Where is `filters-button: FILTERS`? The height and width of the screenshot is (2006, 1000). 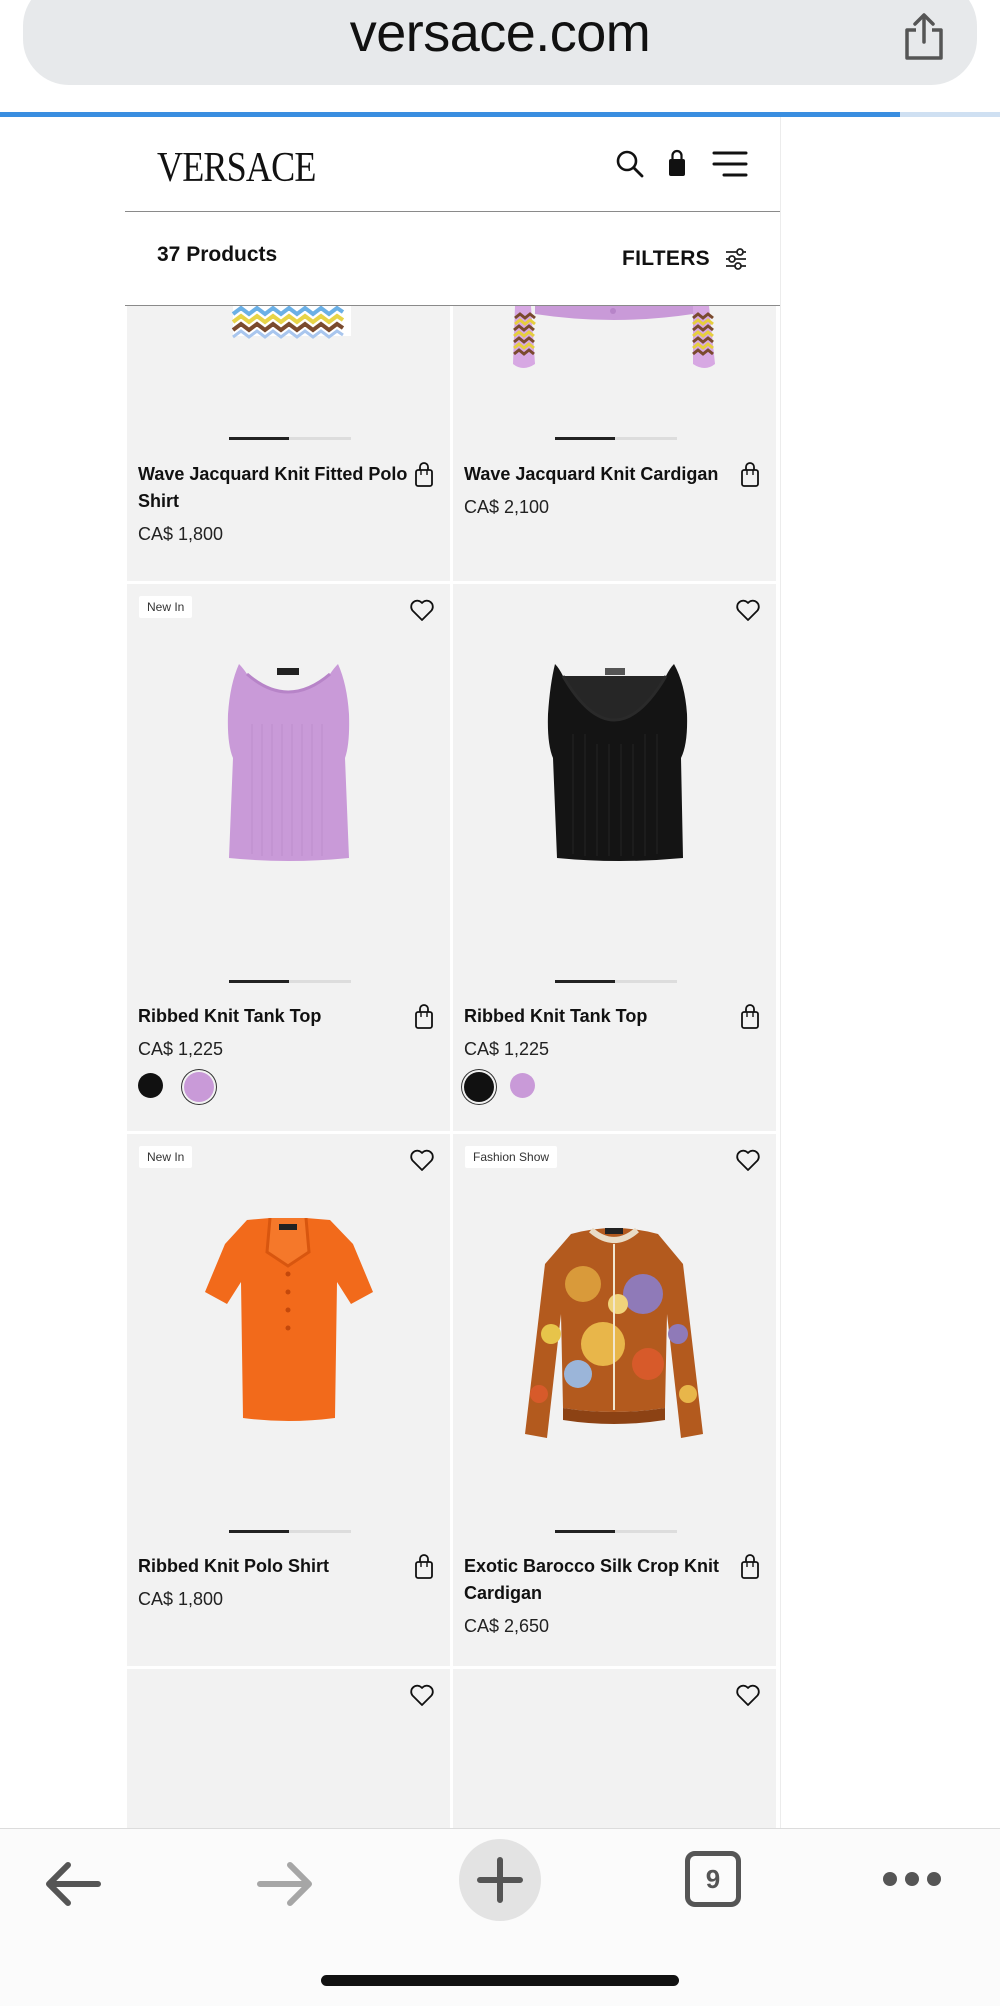 filters-button: FILTERS is located at coordinates (685, 259).